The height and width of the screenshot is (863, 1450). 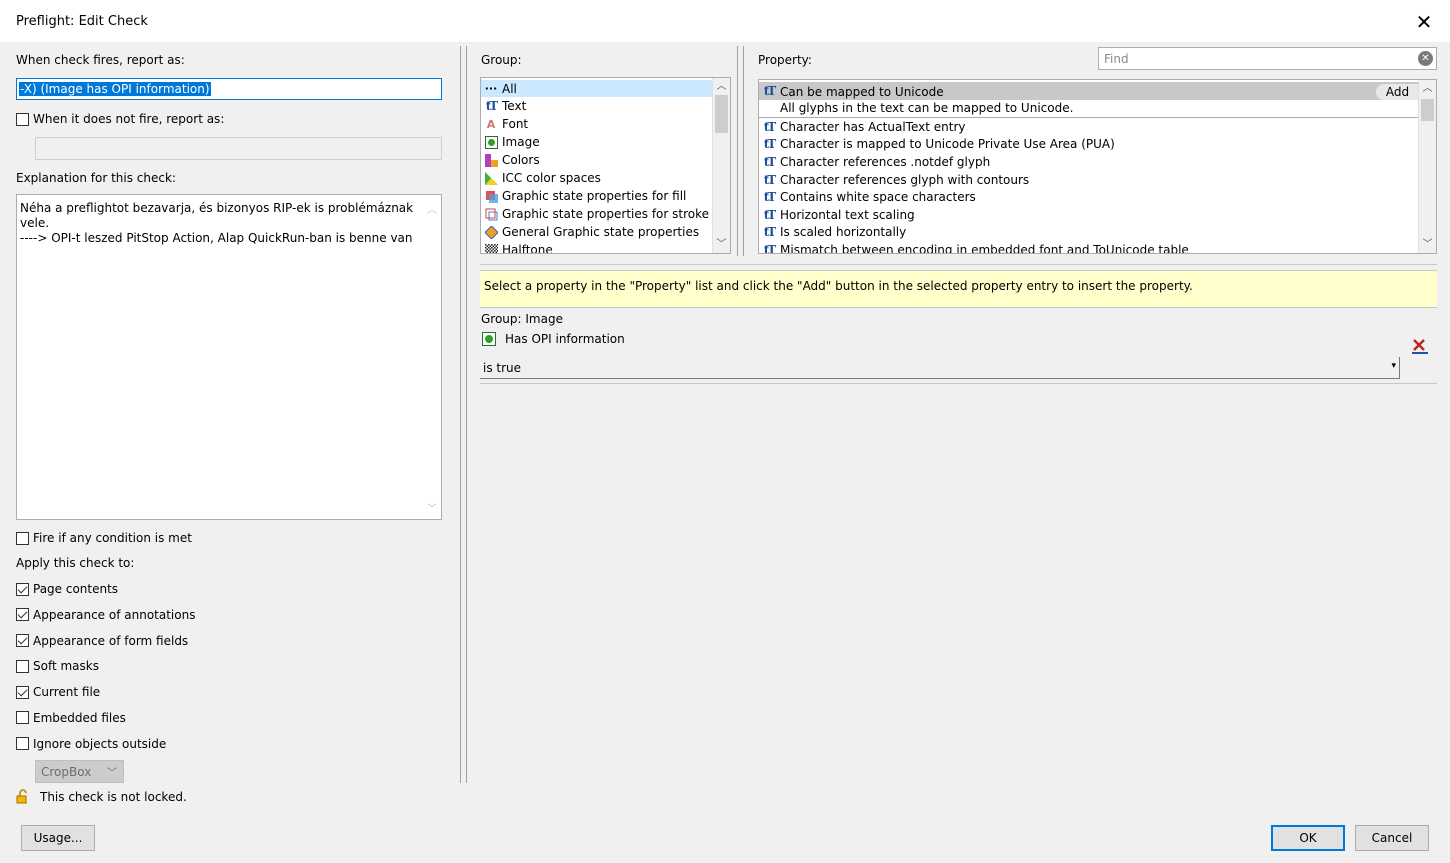 What do you see at coordinates (521, 142) in the screenshot?
I see `group-item-label: Image` at bounding box center [521, 142].